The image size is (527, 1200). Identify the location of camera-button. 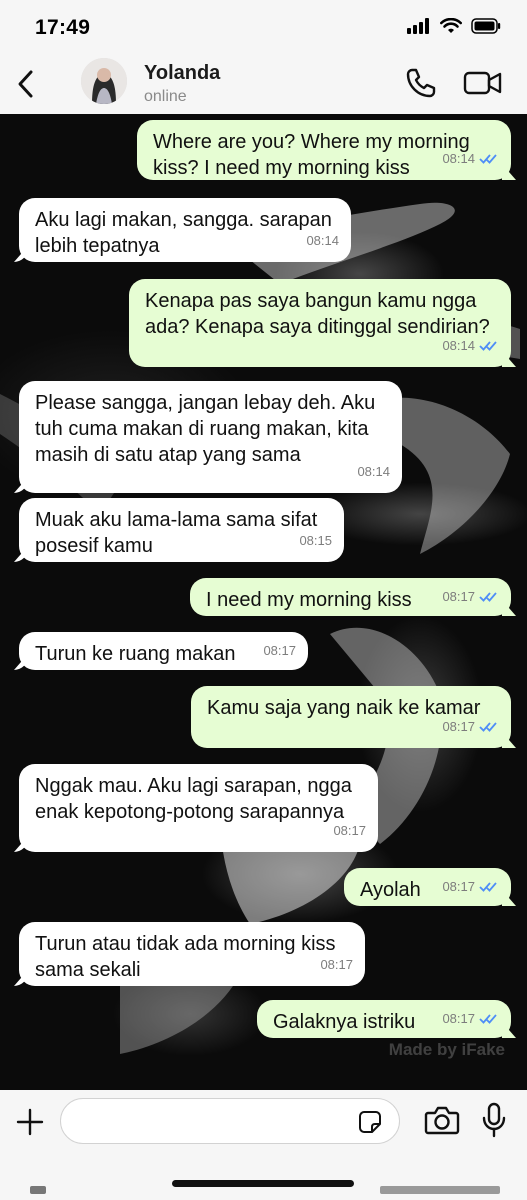
(442, 1120).